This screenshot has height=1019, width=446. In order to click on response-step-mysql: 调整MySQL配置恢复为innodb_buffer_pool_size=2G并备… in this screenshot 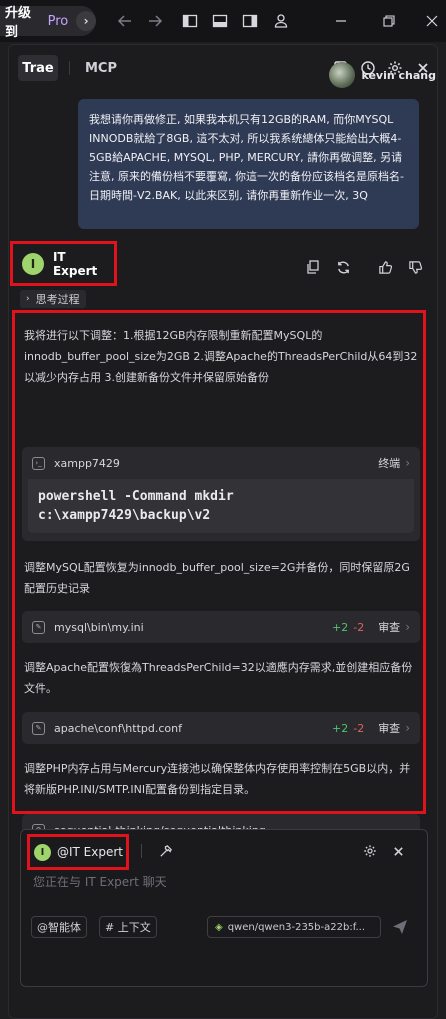, I will do `click(217, 578)`.